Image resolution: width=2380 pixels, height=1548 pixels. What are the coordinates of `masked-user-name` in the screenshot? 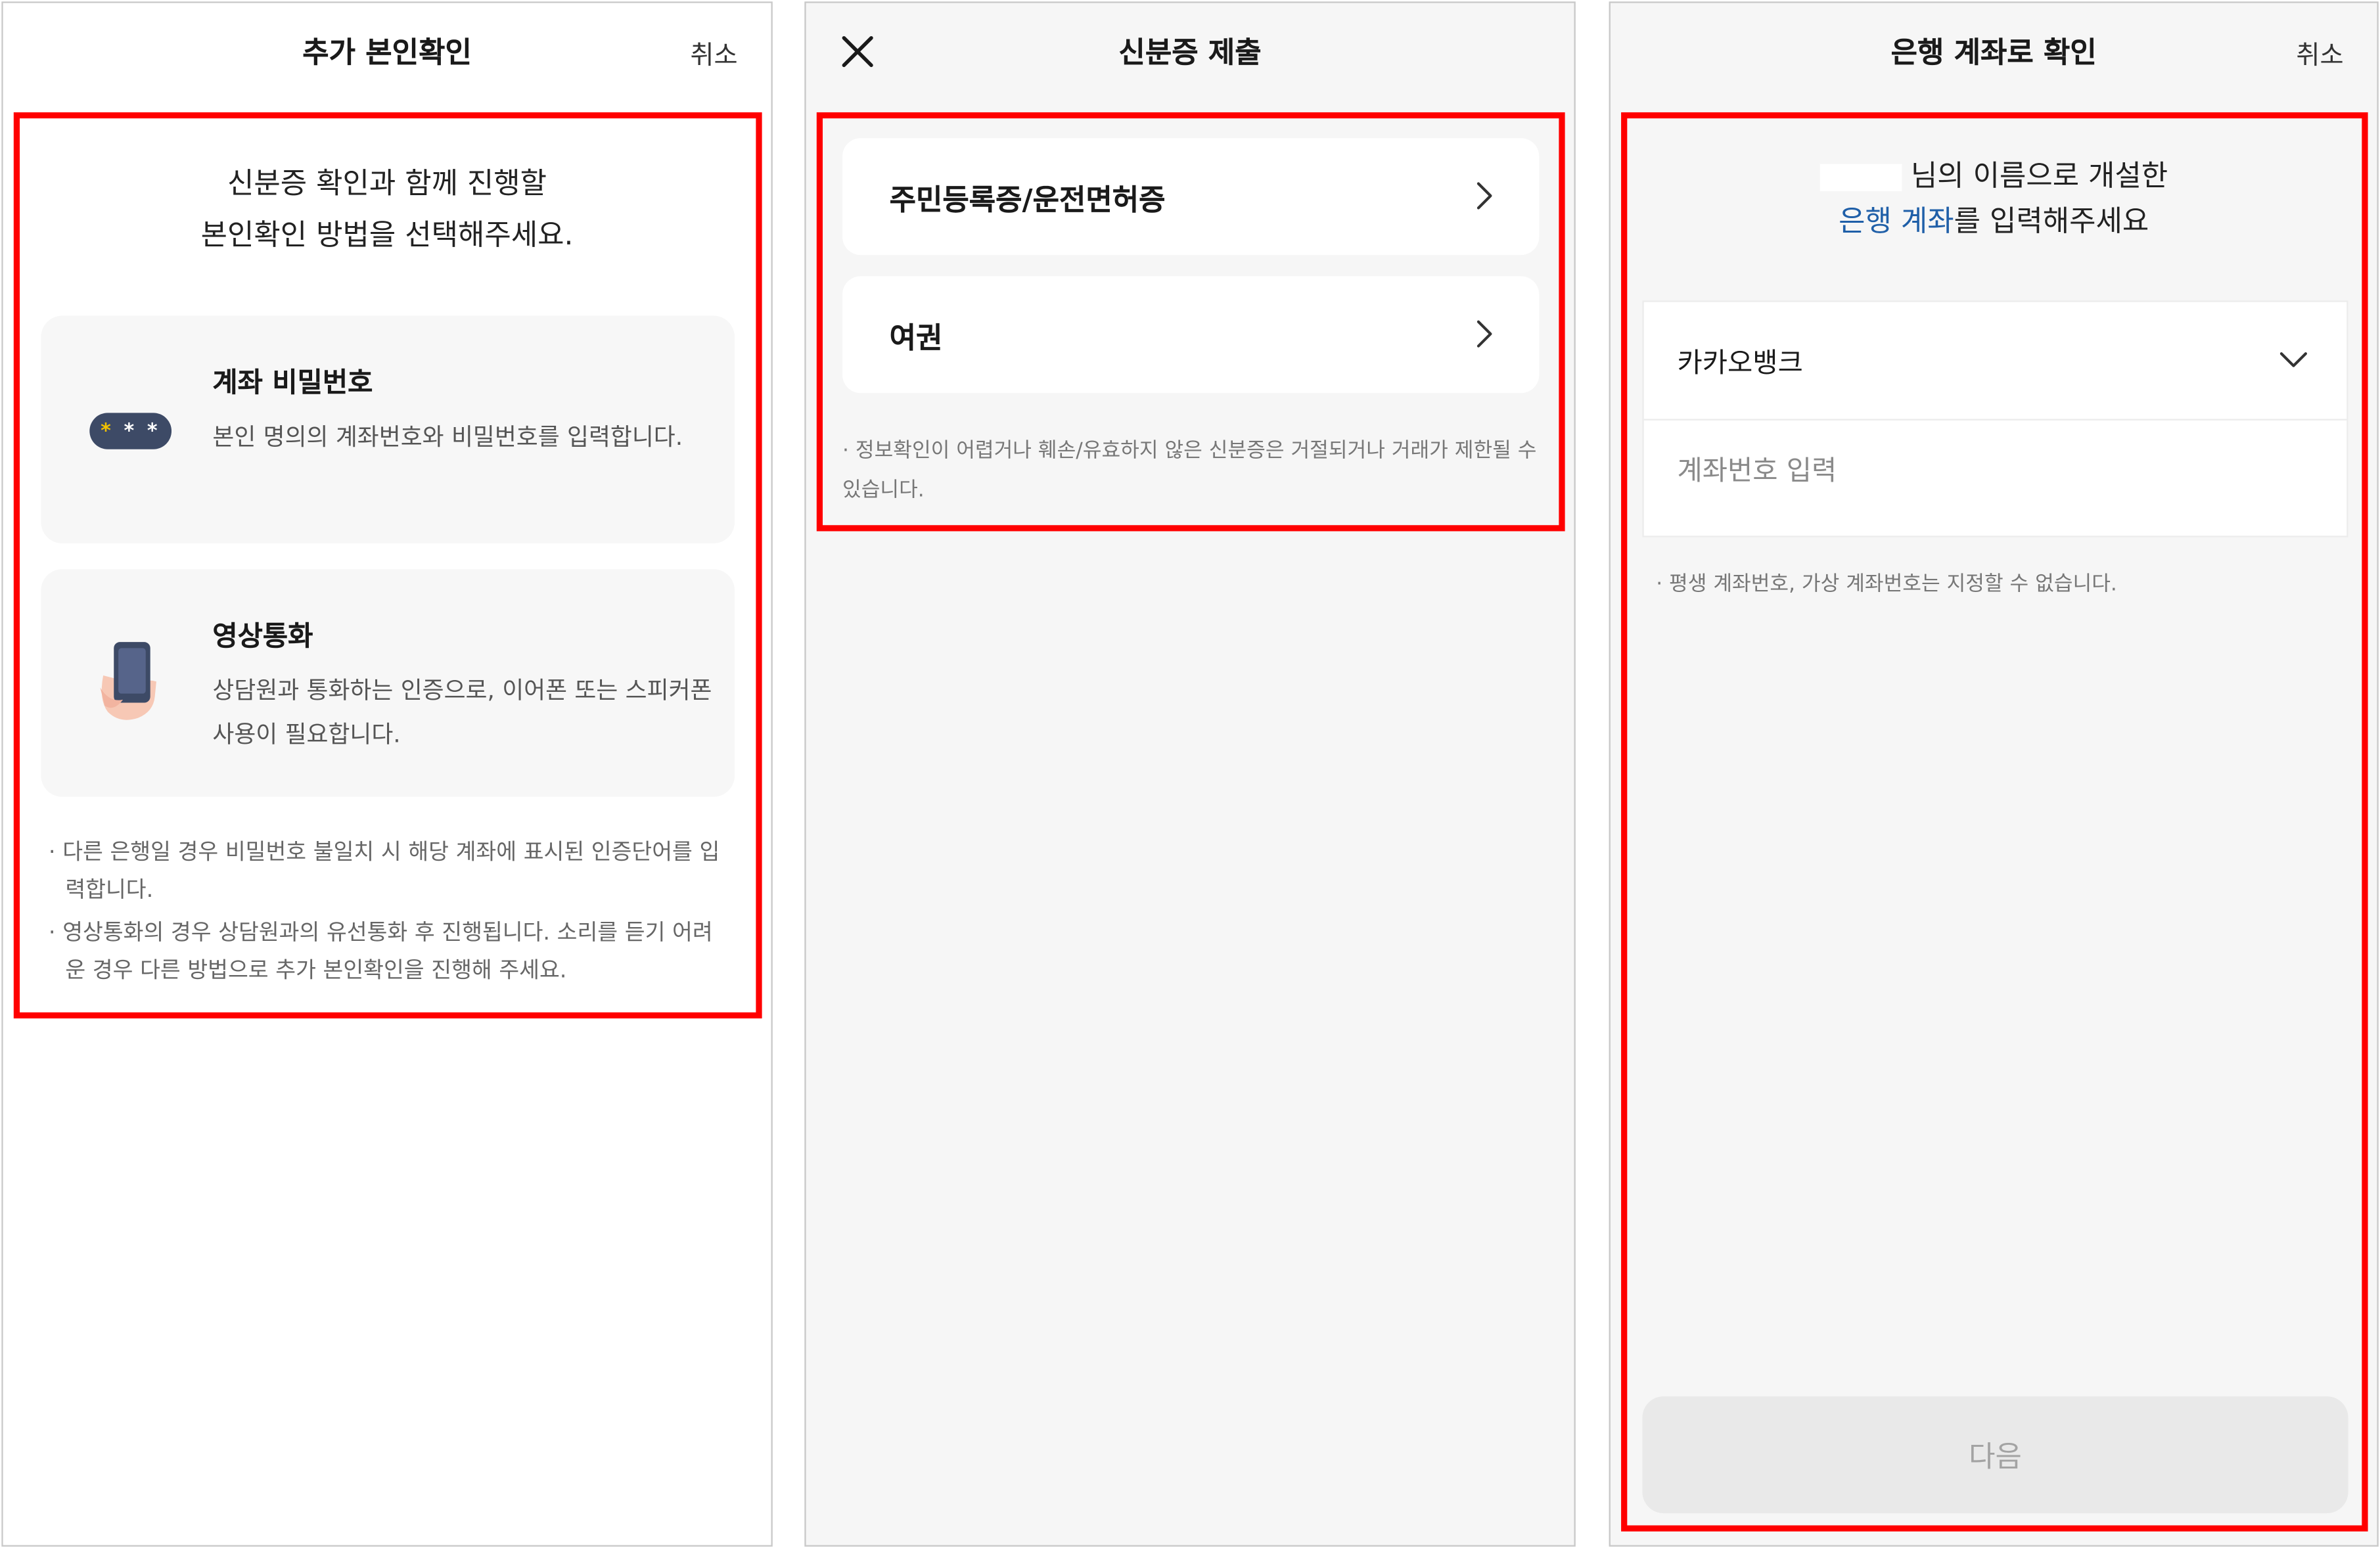 It's located at (1860, 177).